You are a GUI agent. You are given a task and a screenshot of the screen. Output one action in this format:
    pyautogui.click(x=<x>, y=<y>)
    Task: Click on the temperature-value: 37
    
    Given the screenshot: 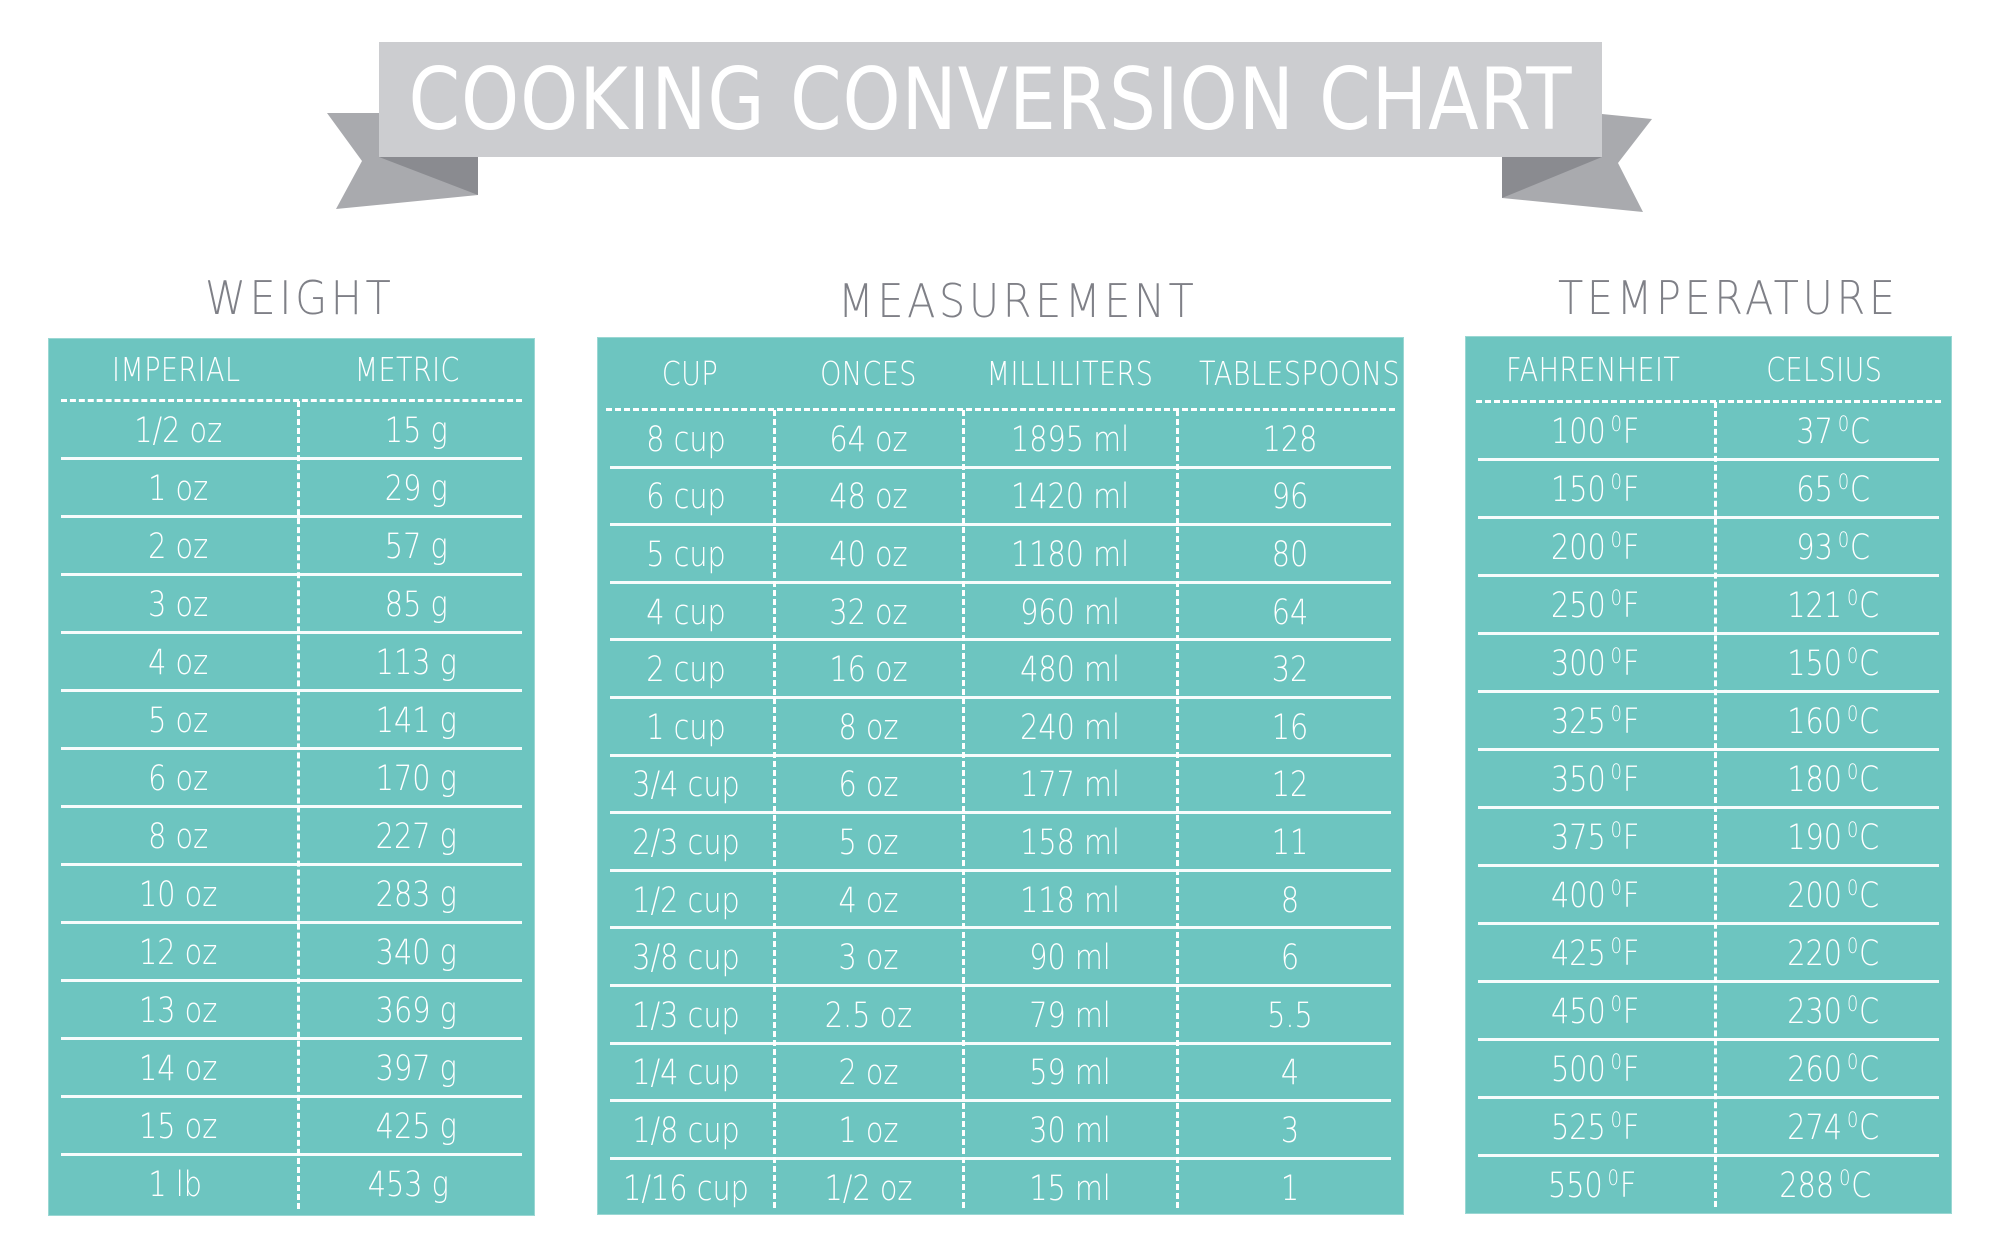 What is the action you would take?
    pyautogui.click(x=1814, y=432)
    